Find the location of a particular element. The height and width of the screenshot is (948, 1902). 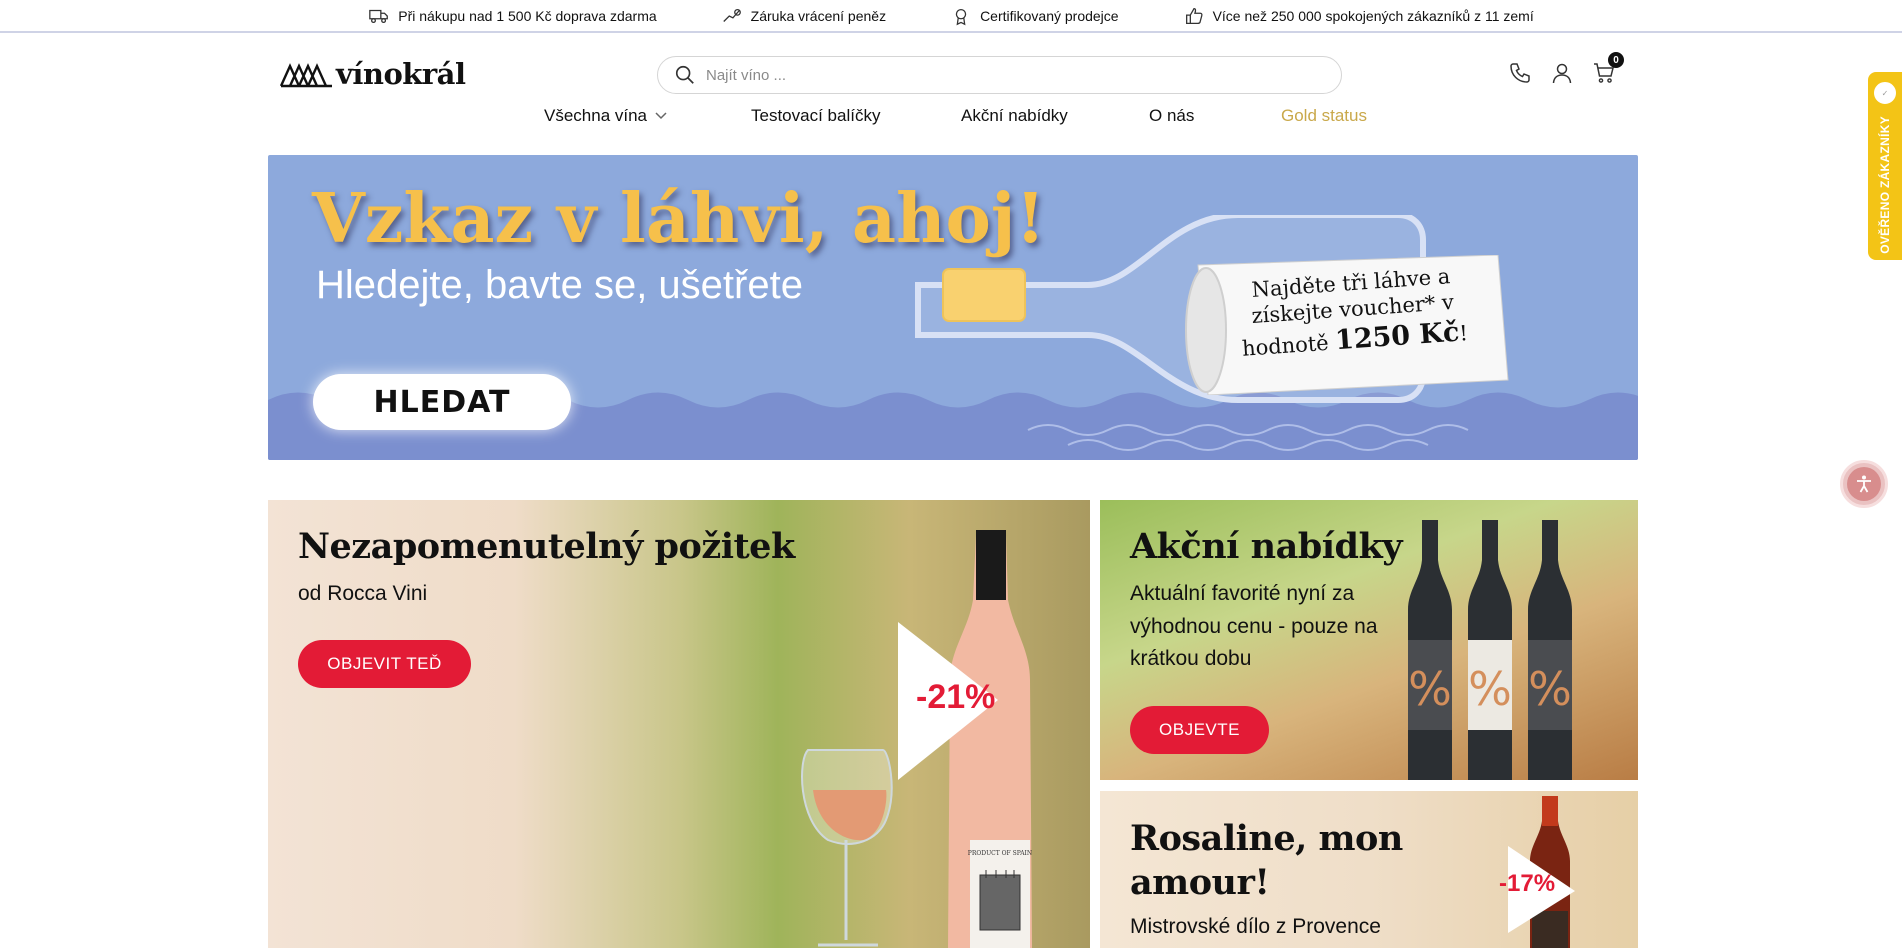

topbar-item-guarantee: Záruka vrácení peněz is located at coordinates (803, 16).